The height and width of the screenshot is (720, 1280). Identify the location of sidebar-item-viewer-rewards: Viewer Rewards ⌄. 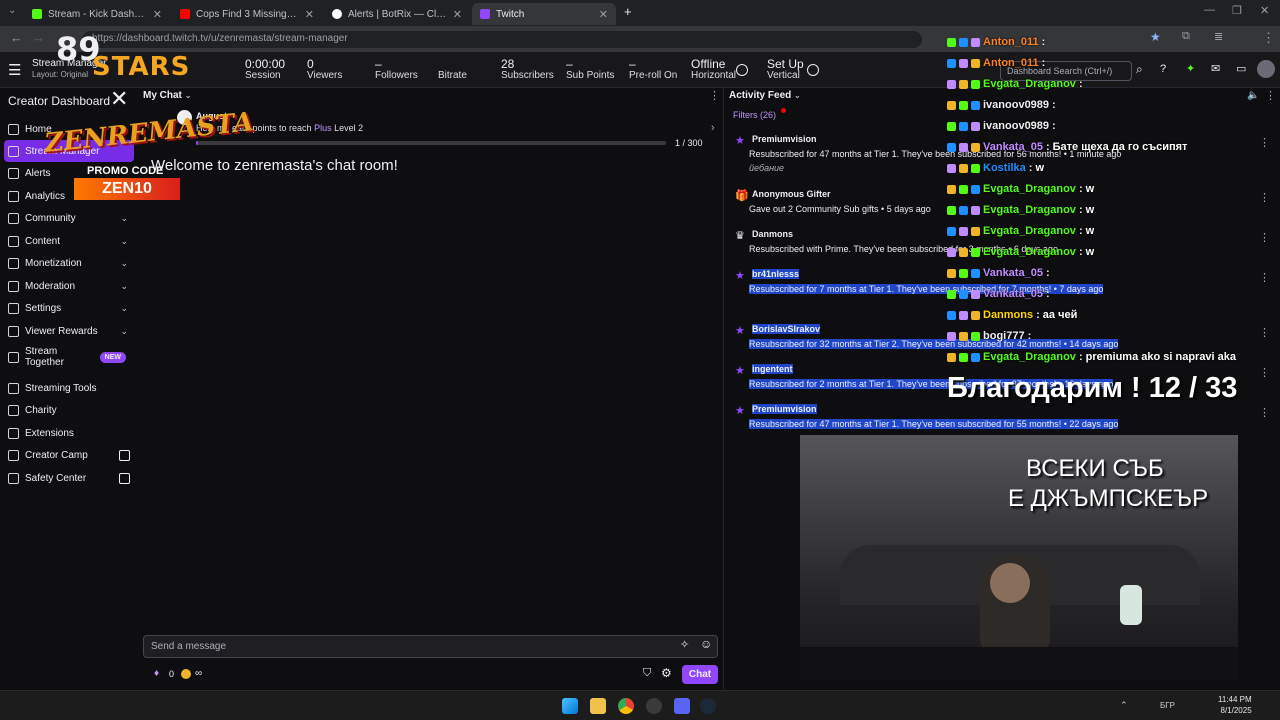
(69, 331).